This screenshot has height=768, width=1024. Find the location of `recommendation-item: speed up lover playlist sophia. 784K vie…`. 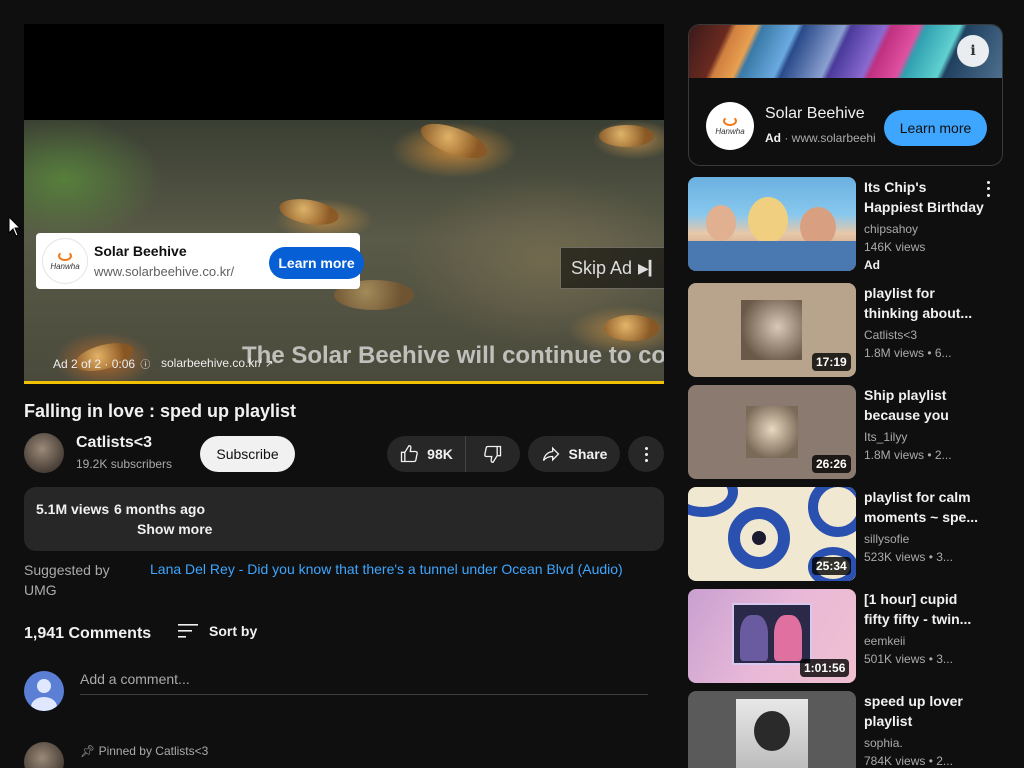

recommendation-item: speed up lover playlist sophia. 784K vie… is located at coordinates (848, 729).